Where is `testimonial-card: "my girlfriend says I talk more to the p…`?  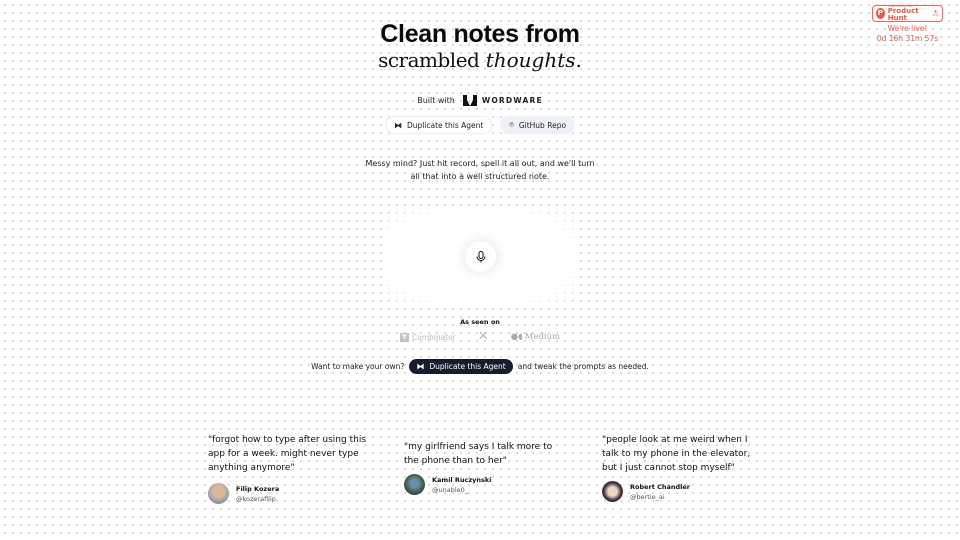
testimonial-card: "my girlfriend says I talk more to the p… is located at coordinates (484, 467).